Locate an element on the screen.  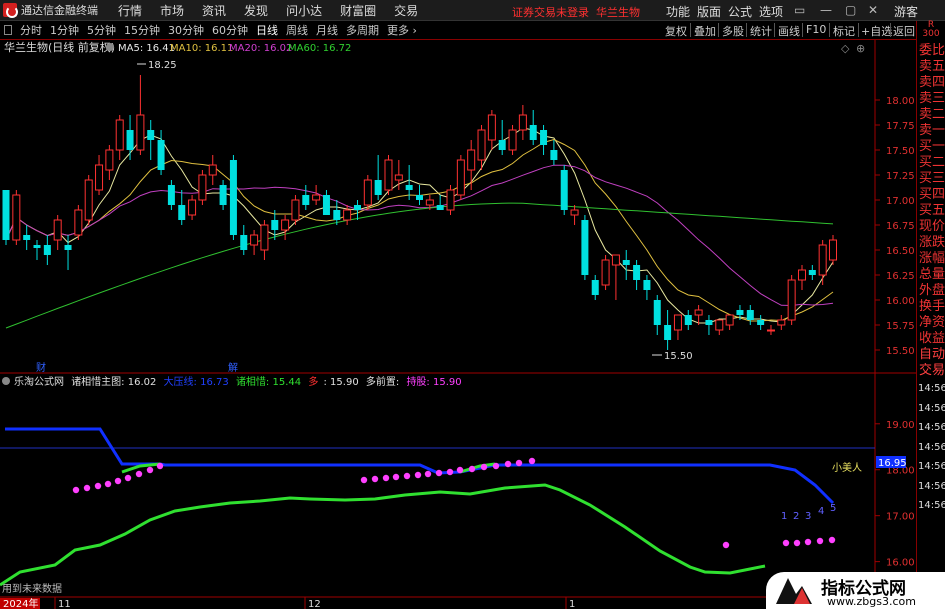
menu-item-hangqing: 行情 is located at coordinates (130, 10).